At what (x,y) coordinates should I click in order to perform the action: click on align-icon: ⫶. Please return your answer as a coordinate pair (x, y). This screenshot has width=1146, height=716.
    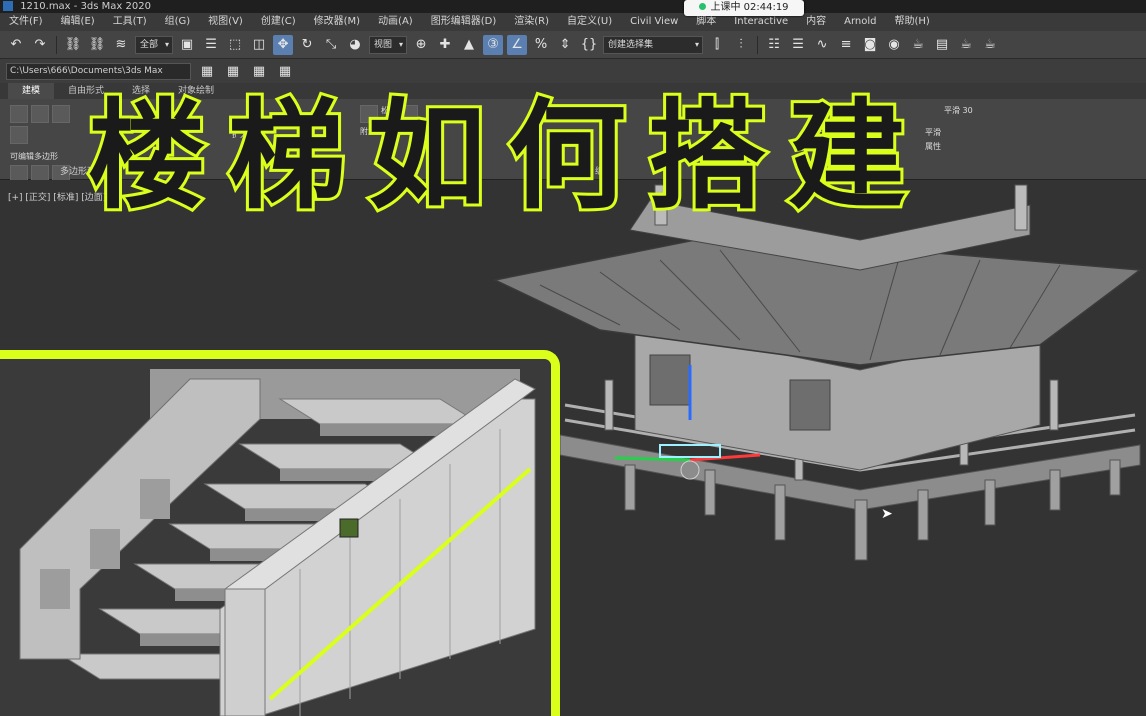
    Looking at the image, I should click on (741, 45).